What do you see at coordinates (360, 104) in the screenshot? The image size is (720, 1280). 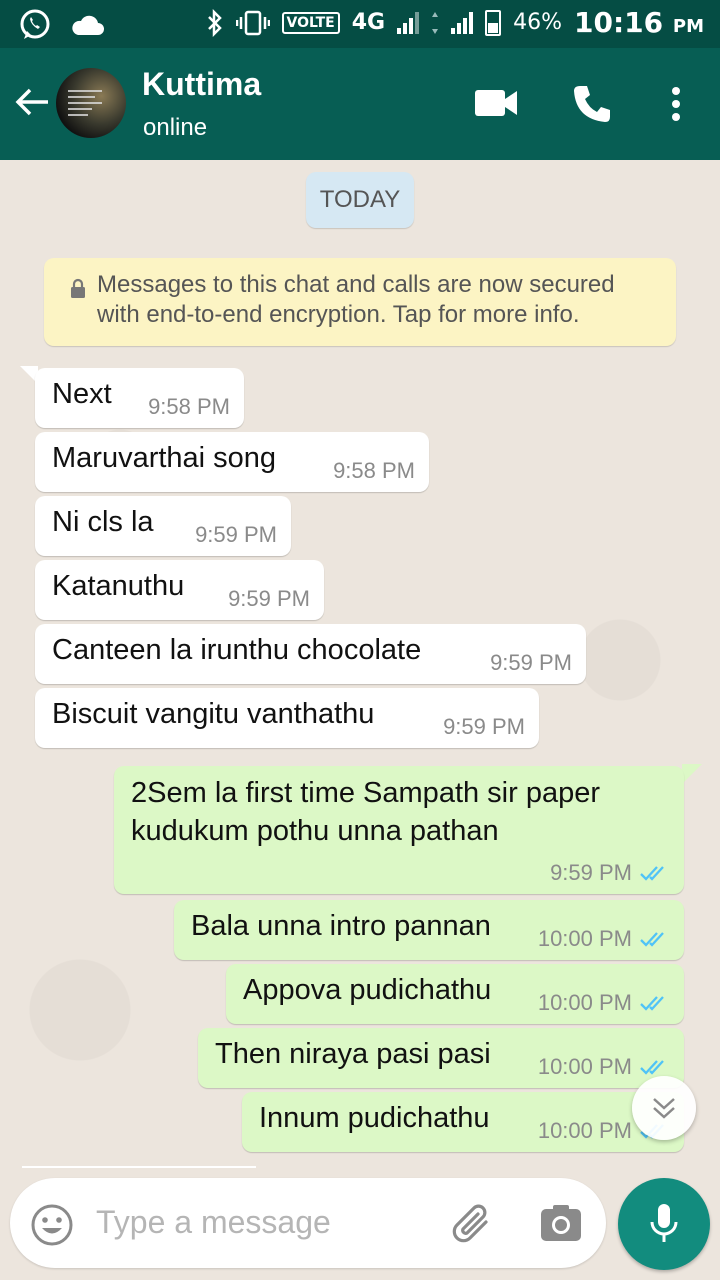 I see `chat-header: Kuttima online` at bounding box center [360, 104].